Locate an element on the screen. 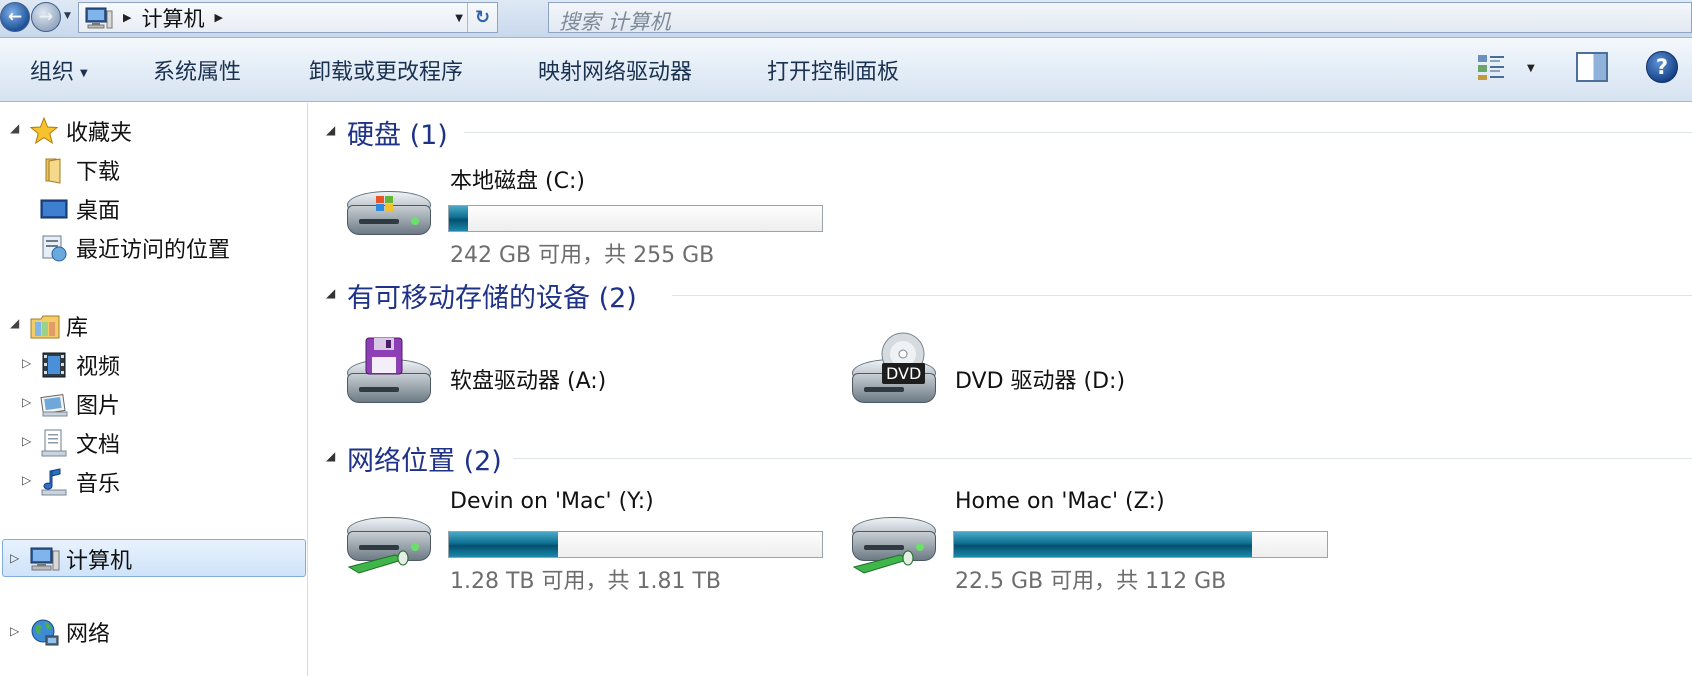 This screenshot has height=676, width=1692. drive-name: DVD 驱动器 (D:) is located at coordinates (1040, 381).